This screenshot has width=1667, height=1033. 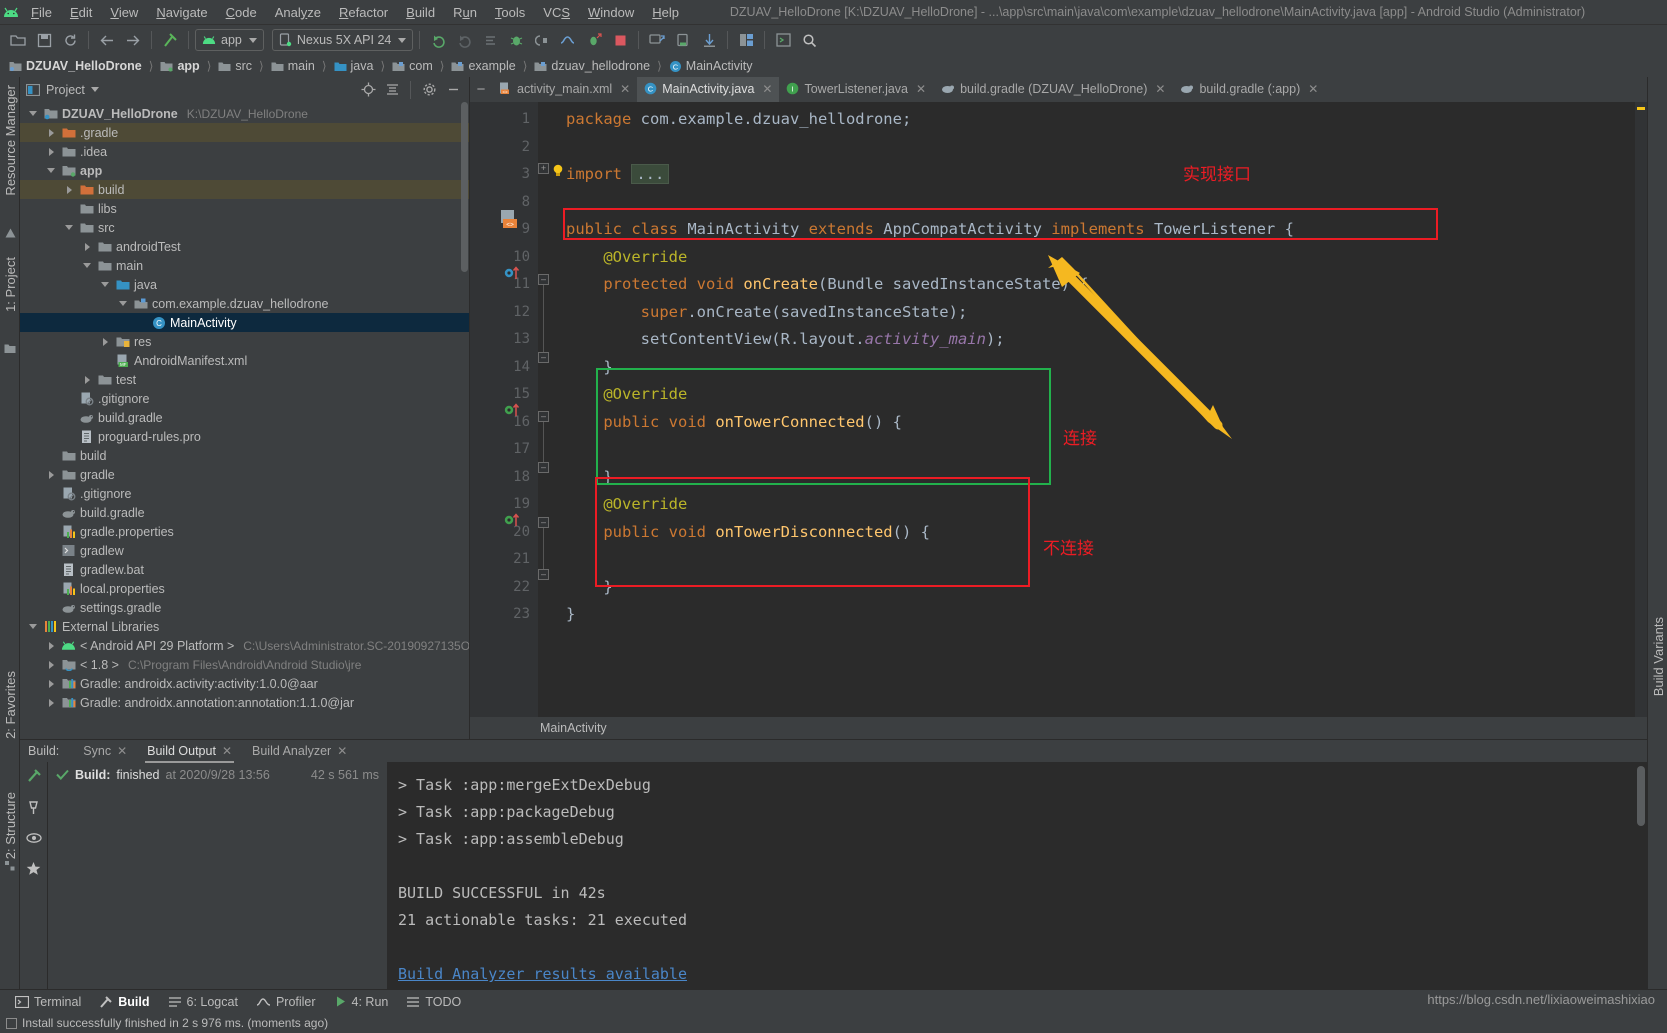 I want to click on menu-help: Help, so click(x=665, y=12).